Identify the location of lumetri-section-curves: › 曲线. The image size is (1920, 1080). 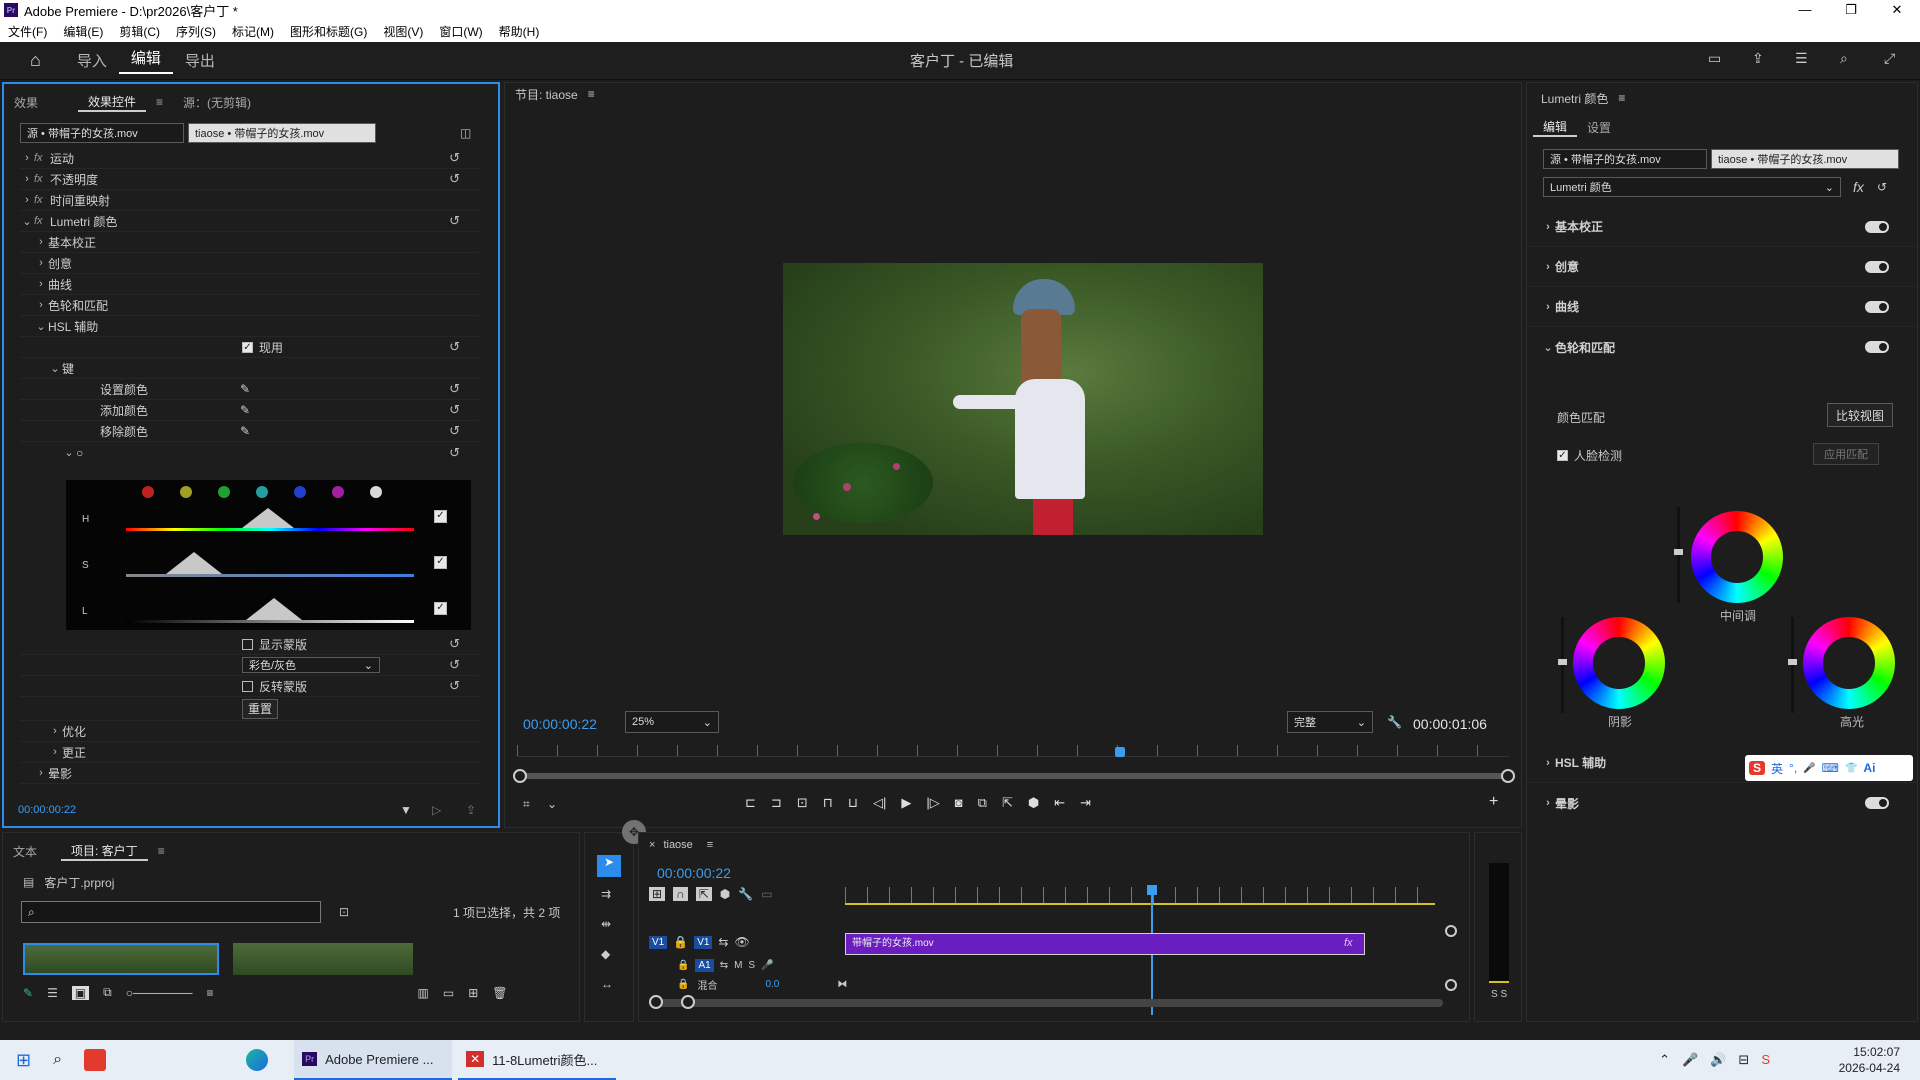
(1722, 307).